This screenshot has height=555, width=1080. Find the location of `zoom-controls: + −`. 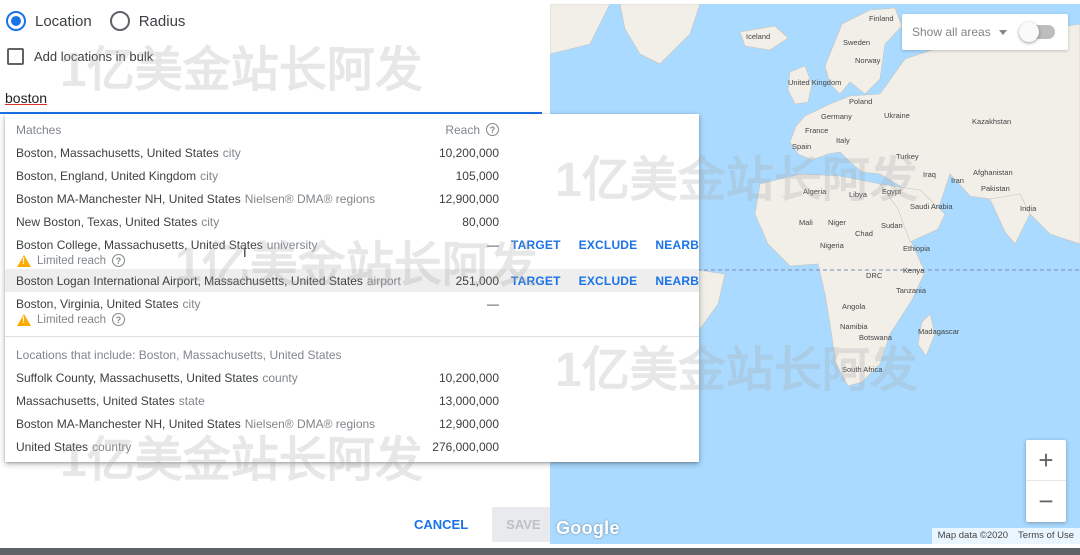

zoom-controls: + − is located at coordinates (1046, 481).